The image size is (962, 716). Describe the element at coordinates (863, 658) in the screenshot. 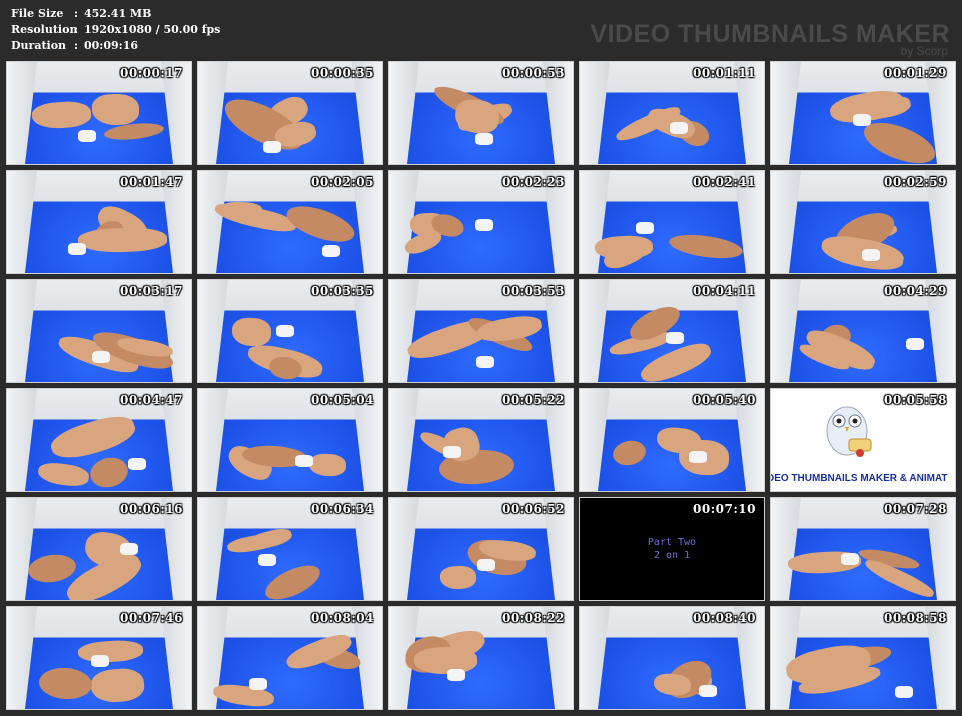

I see `video-thumbnail: 00:08:58` at that location.